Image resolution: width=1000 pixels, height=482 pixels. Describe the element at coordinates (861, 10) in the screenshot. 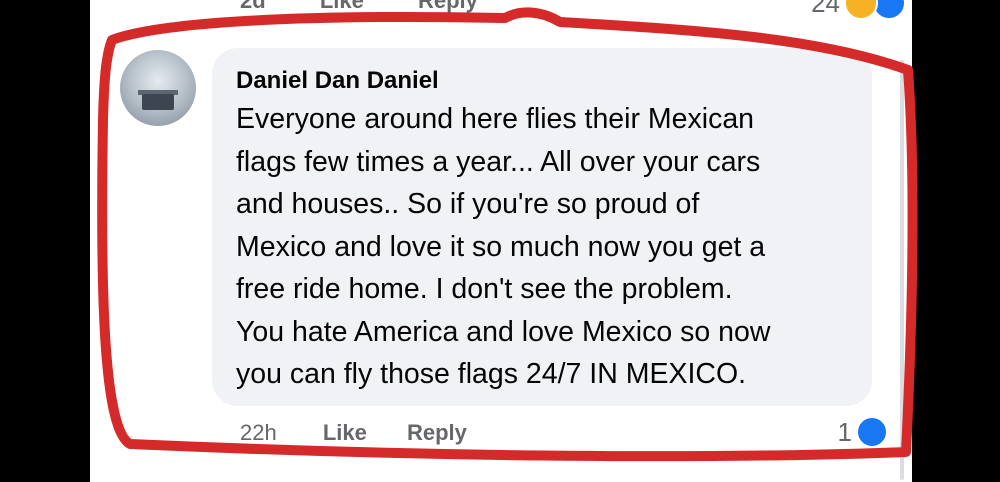

I see `haha-reaction-icon` at that location.